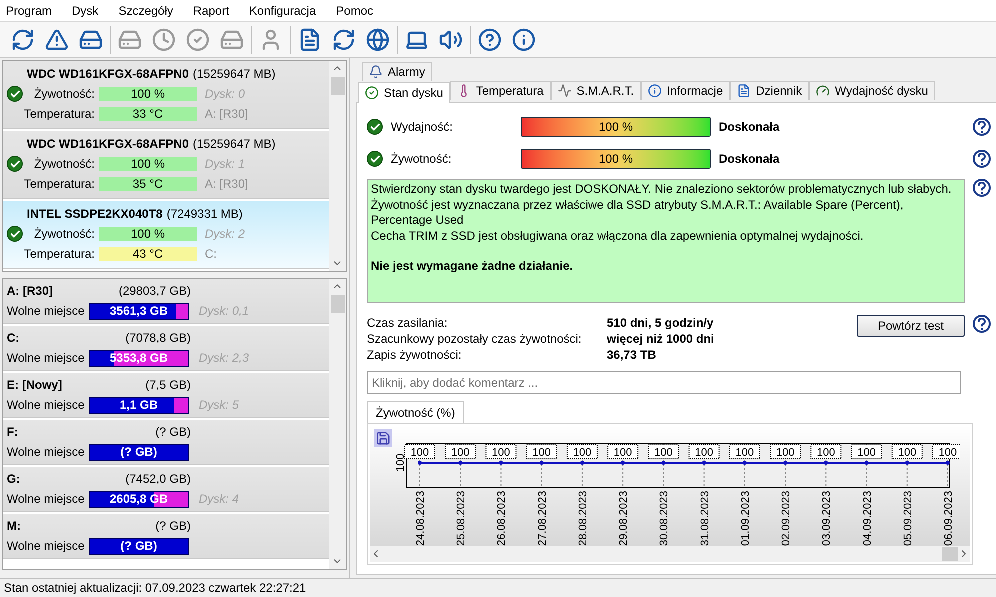  Describe the element at coordinates (15, 234) in the screenshot. I see `check-icon` at that location.